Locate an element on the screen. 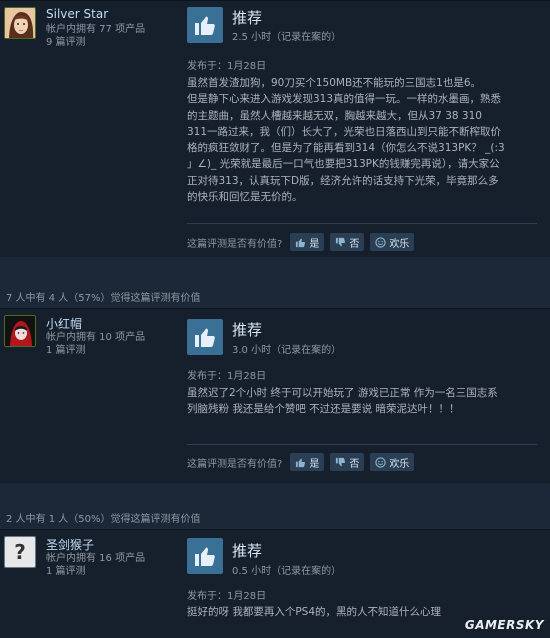 The height and width of the screenshot is (638, 550). review-body-line: 但是静下心来进入游戏发现313真的值得一玩。一样的水墨画，熟悉 is located at coordinates (344, 99).